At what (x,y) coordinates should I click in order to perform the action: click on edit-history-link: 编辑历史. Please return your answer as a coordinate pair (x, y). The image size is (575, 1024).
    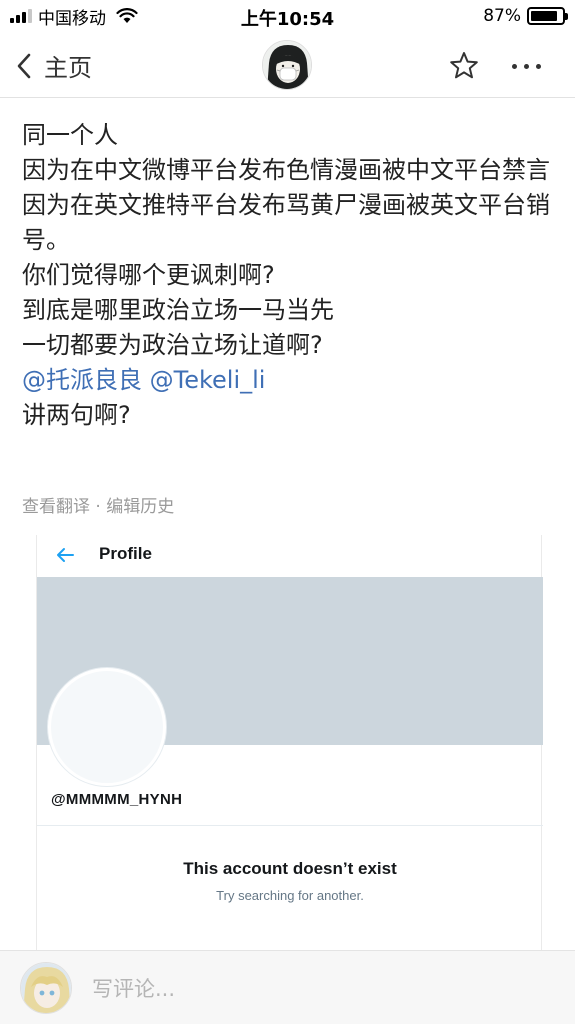
    Looking at the image, I should click on (140, 507).